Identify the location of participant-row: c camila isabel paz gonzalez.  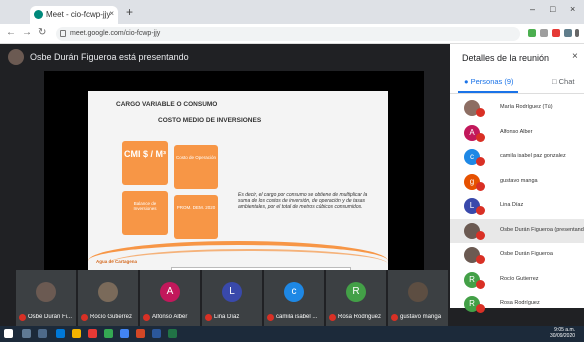
(517, 157).